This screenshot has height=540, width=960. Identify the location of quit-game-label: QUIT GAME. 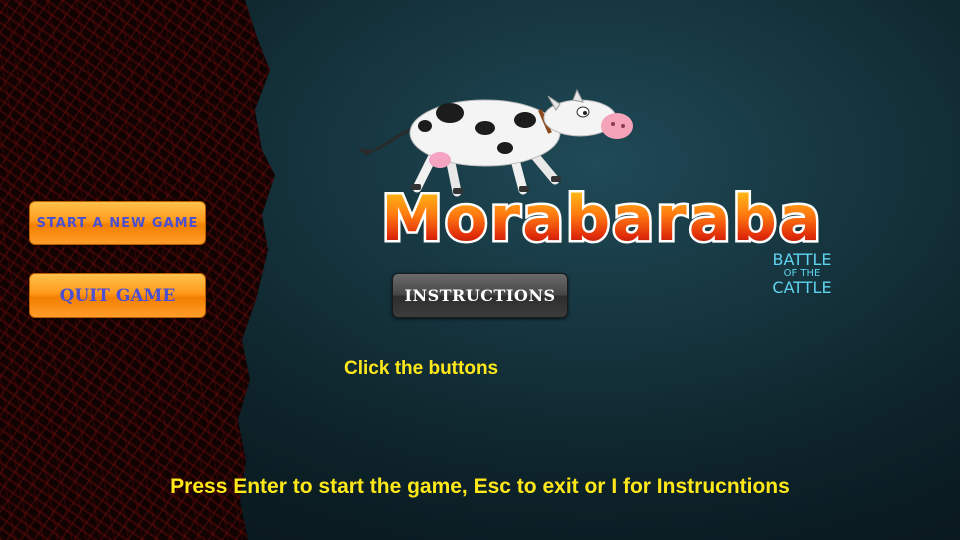
(117, 295).